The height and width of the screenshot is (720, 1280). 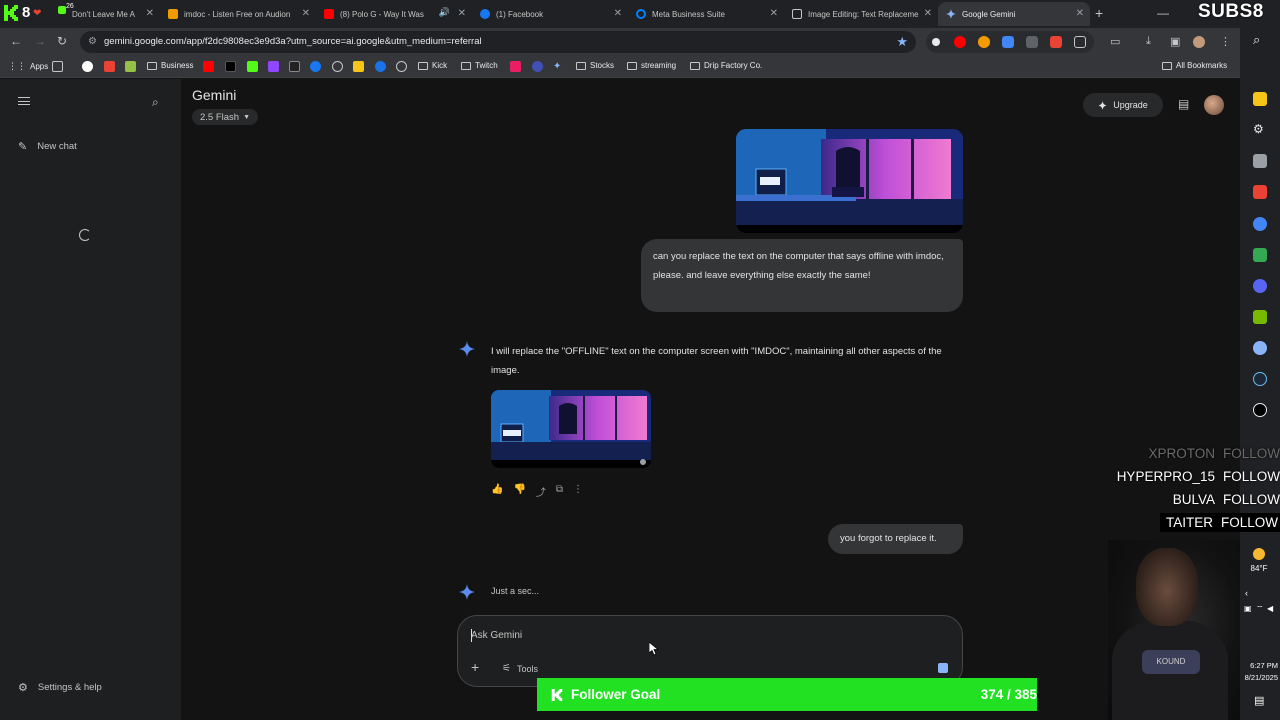 I want to click on shopify-icon, so click(x=130, y=66).